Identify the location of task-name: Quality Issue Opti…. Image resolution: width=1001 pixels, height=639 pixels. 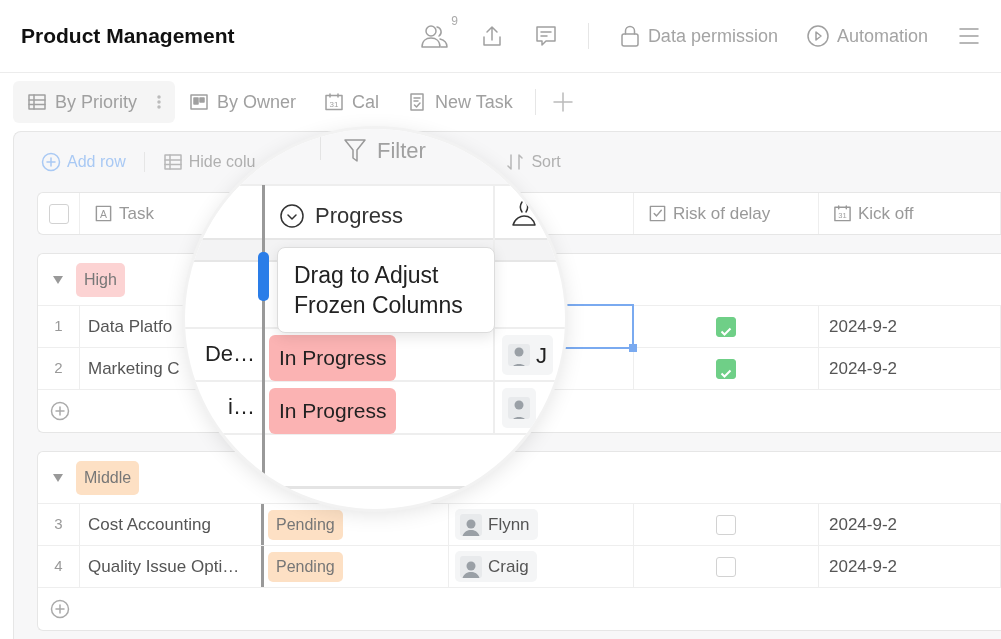
(164, 566).